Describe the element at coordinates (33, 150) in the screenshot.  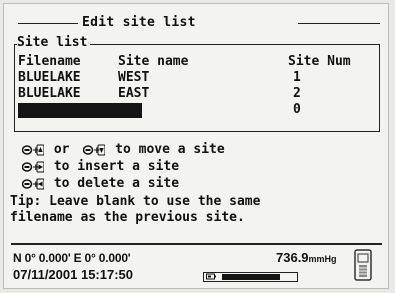
I see `power-plus-up-icon: +` at that location.